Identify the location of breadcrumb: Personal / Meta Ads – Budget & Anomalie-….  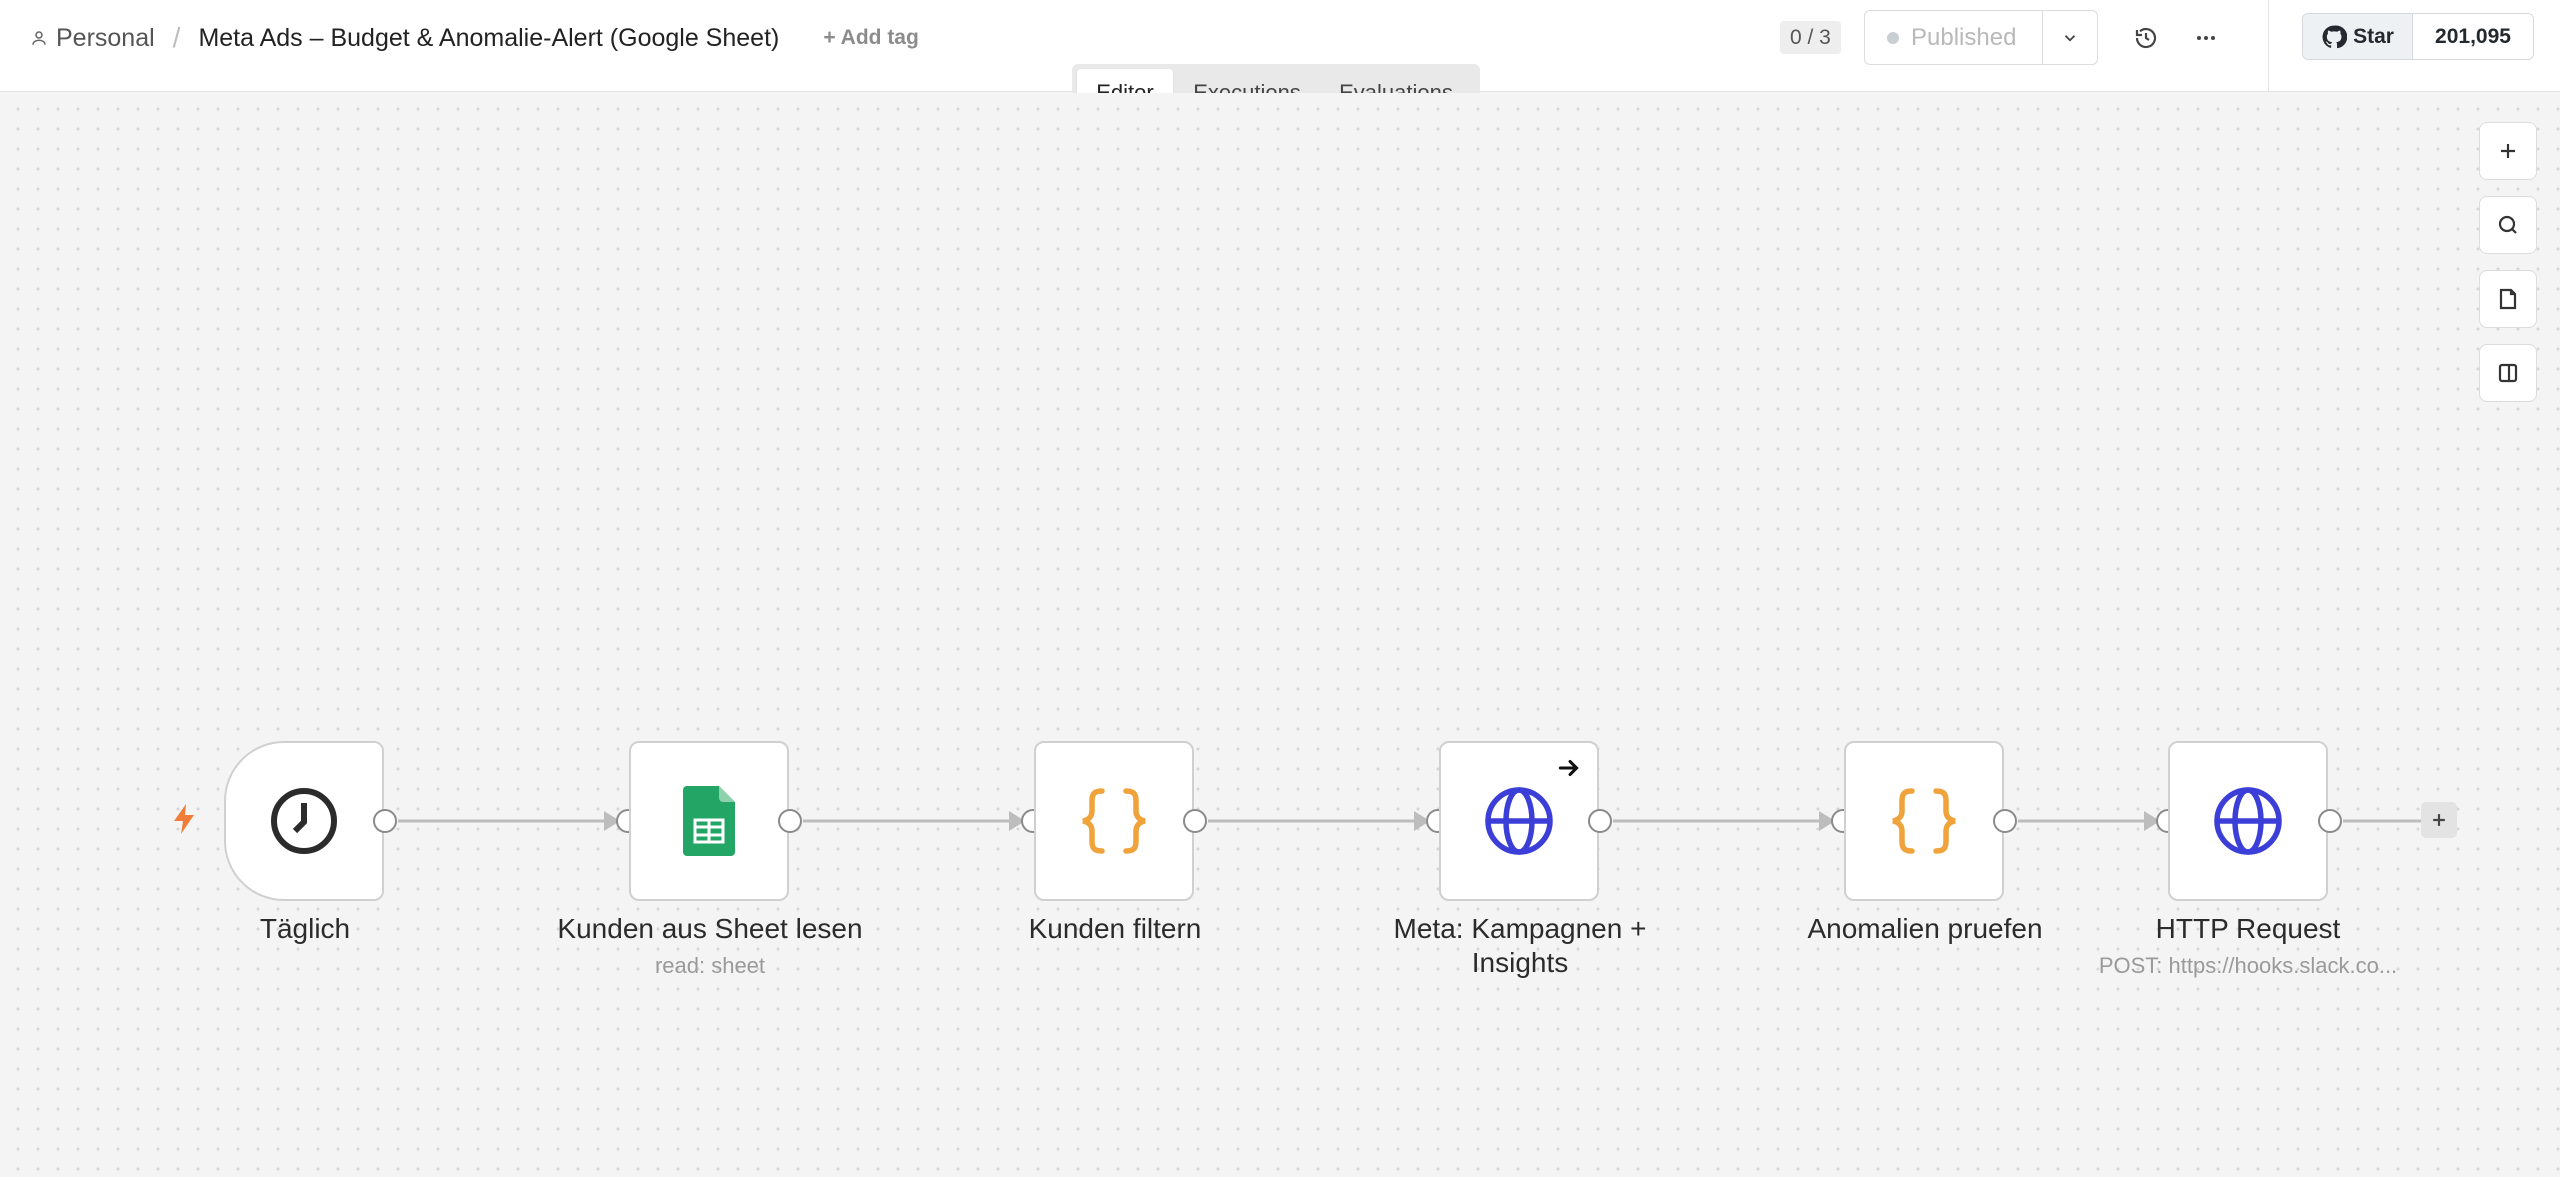
(474, 38).